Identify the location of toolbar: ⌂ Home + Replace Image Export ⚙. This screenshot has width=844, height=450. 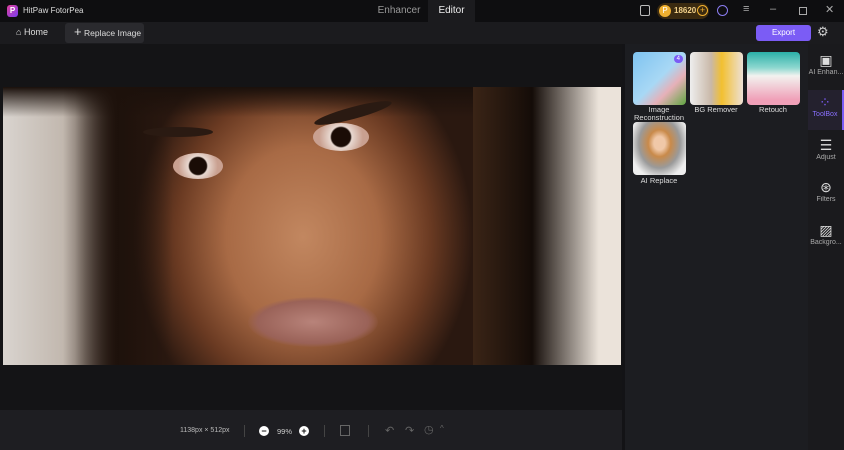
(422, 33).